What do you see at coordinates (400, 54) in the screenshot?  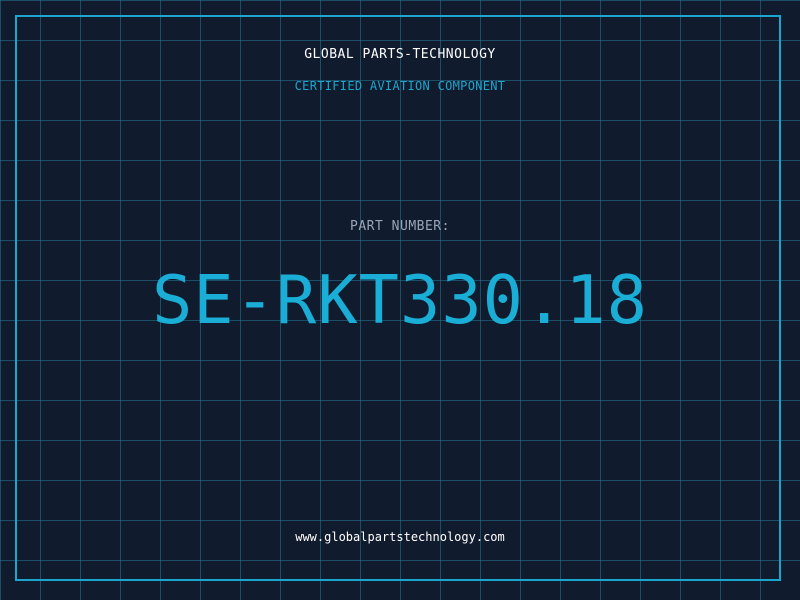 I see `company-name: GLOBAL PARTS-TECHNOLOGY` at bounding box center [400, 54].